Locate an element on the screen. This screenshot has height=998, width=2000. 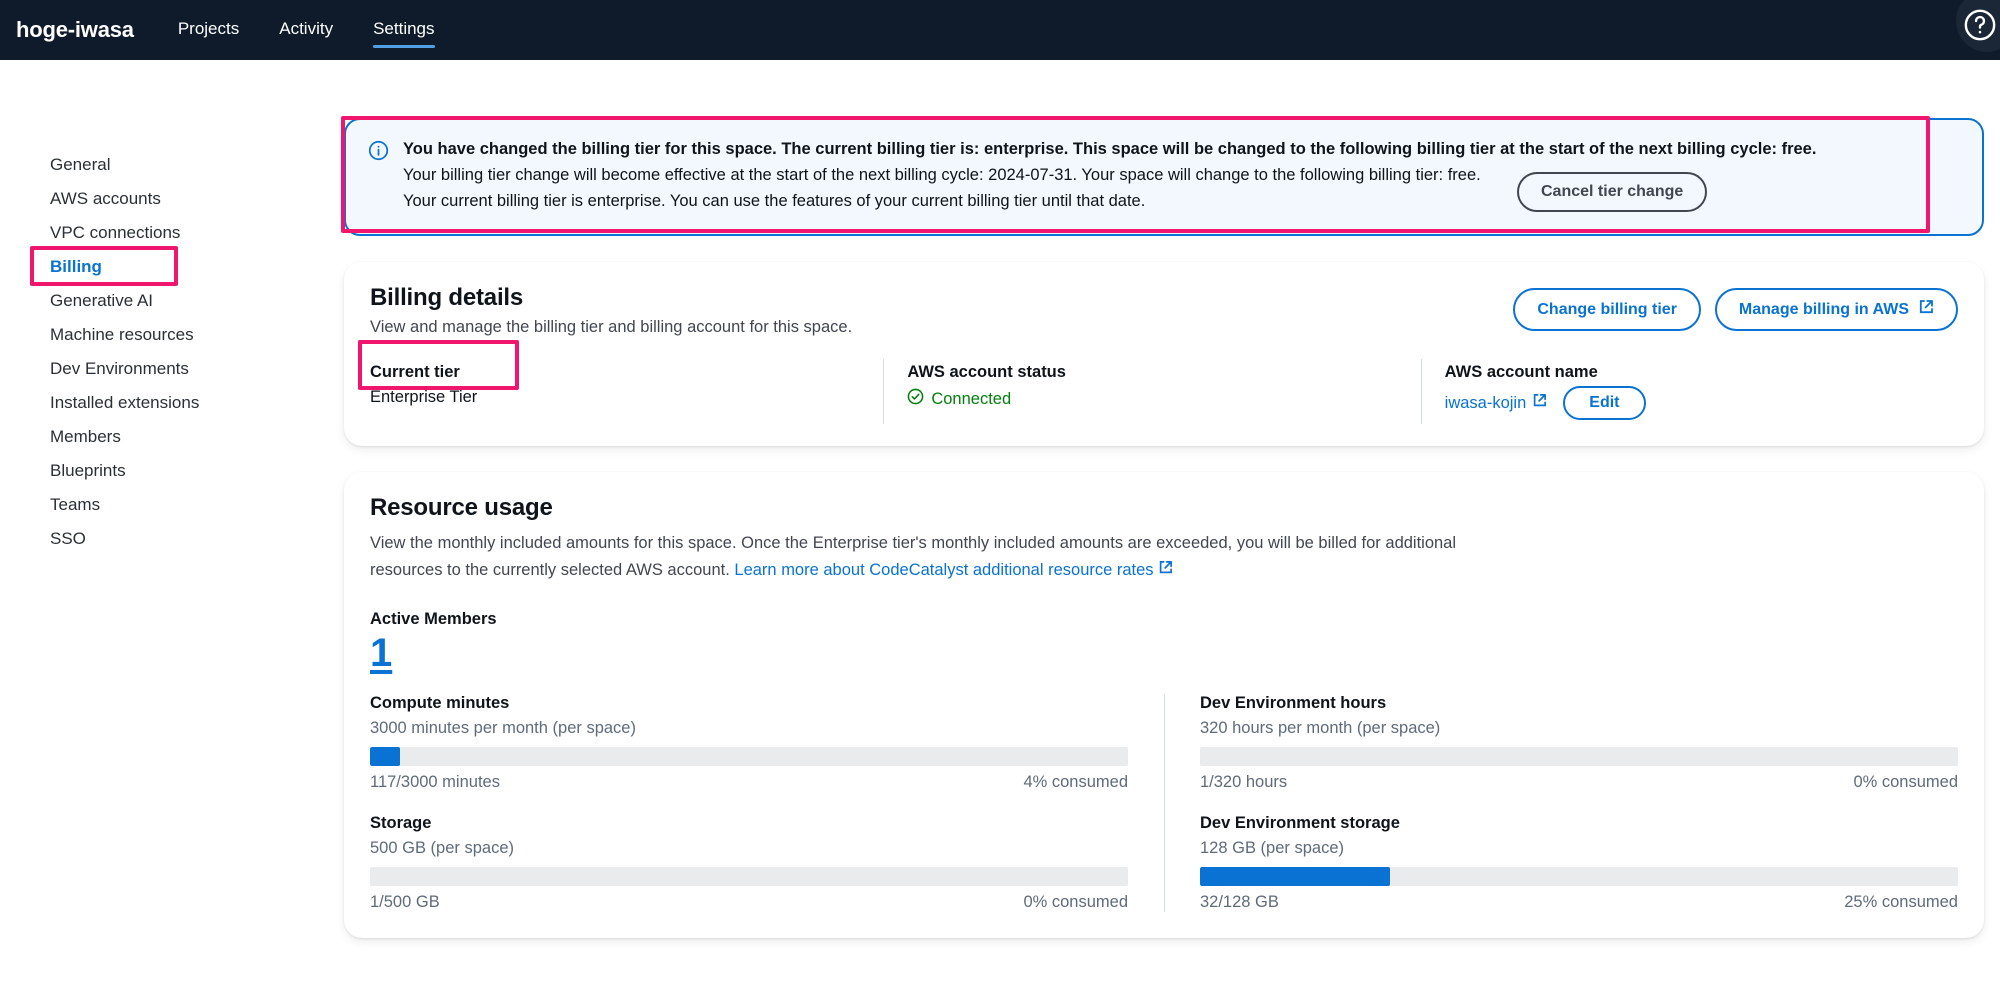
current-tier-block: Current tier Enterprise Tier is located at coordinates (626, 391).